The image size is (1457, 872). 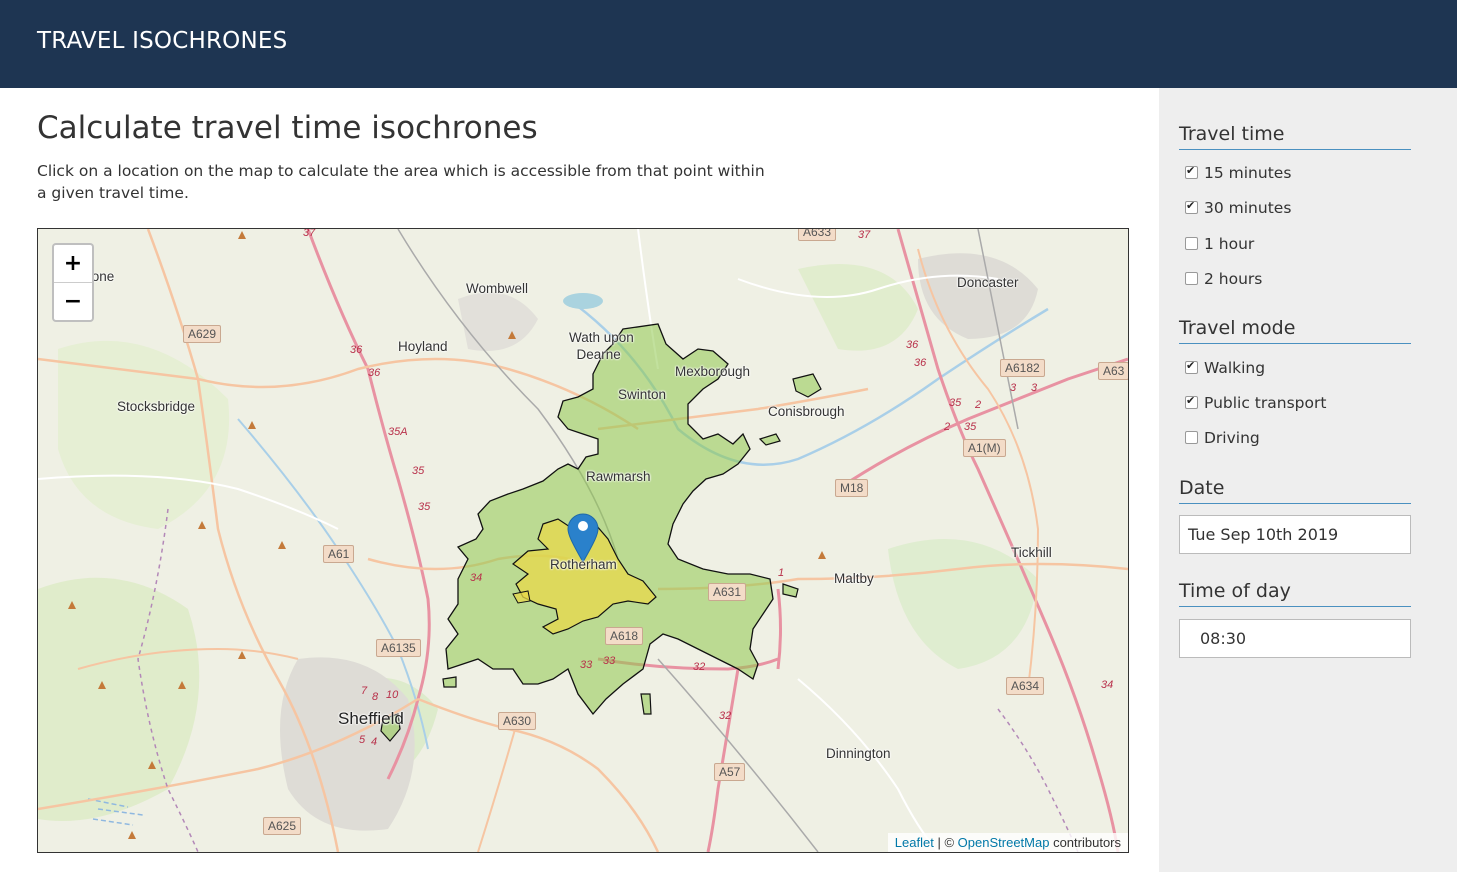 I want to click on checkbox-label: 1 hour, so click(x=1229, y=244).